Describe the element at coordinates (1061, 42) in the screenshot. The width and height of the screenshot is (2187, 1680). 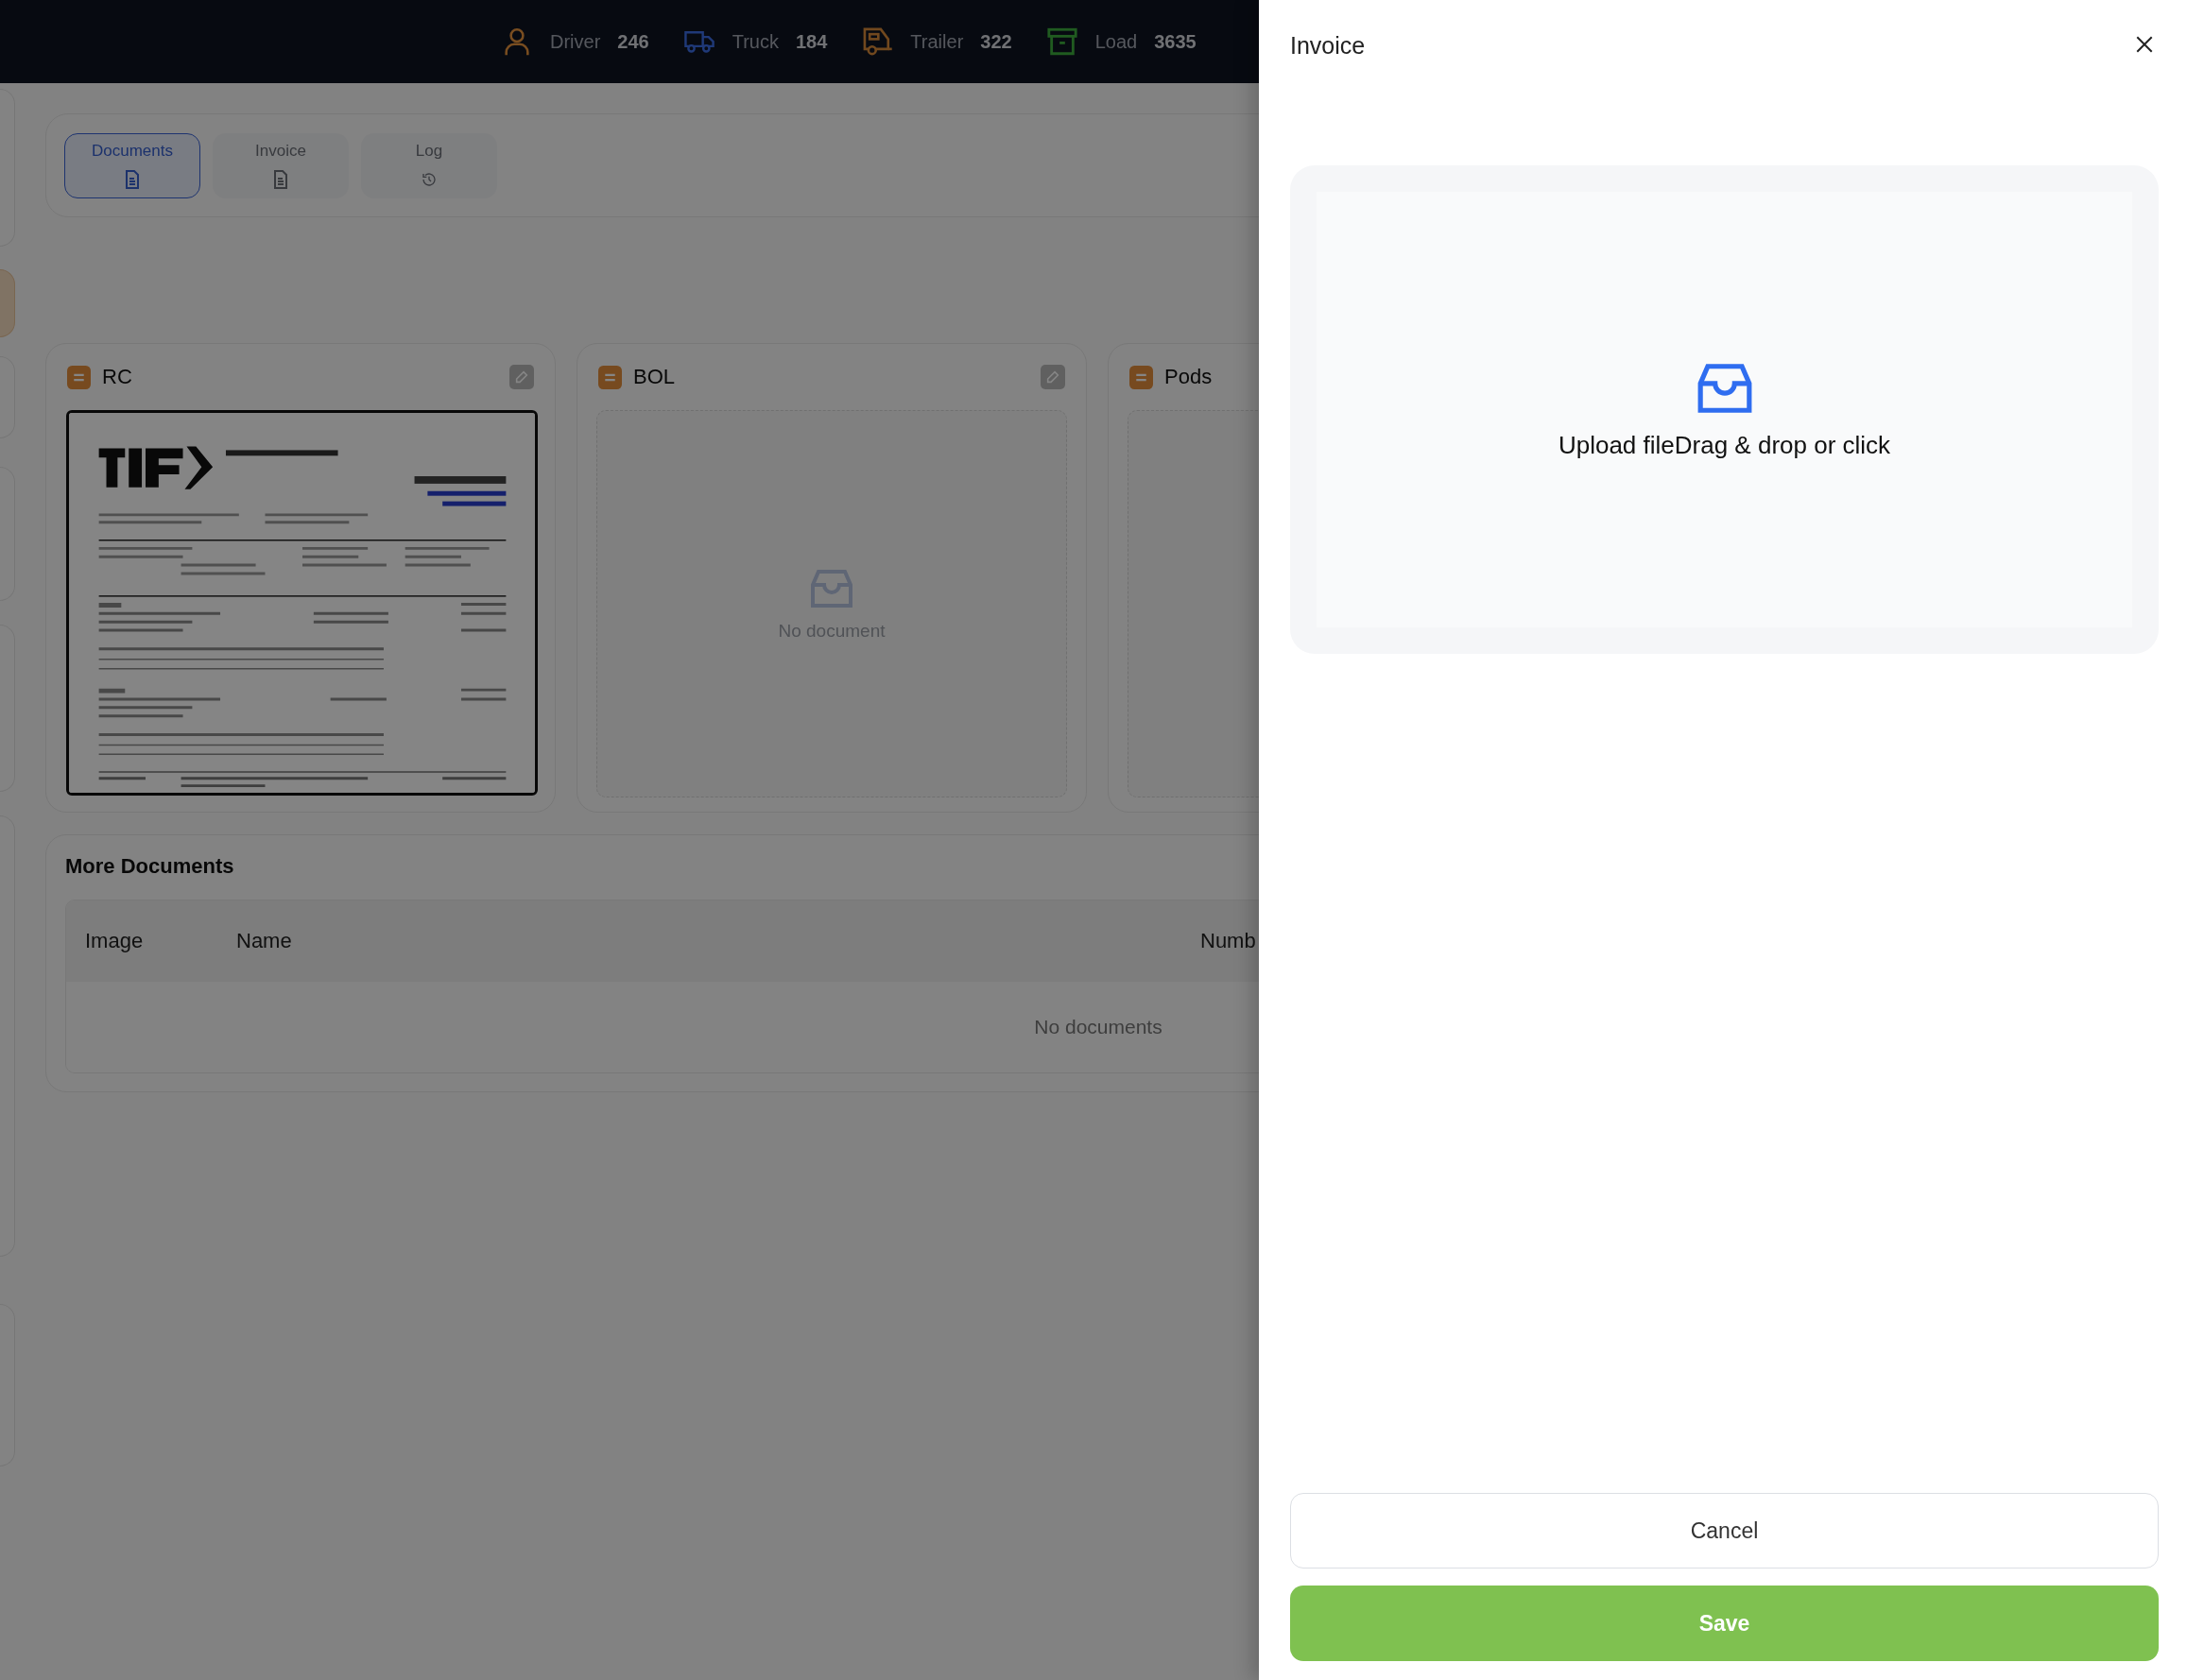
I see `archive-box-icon` at that location.